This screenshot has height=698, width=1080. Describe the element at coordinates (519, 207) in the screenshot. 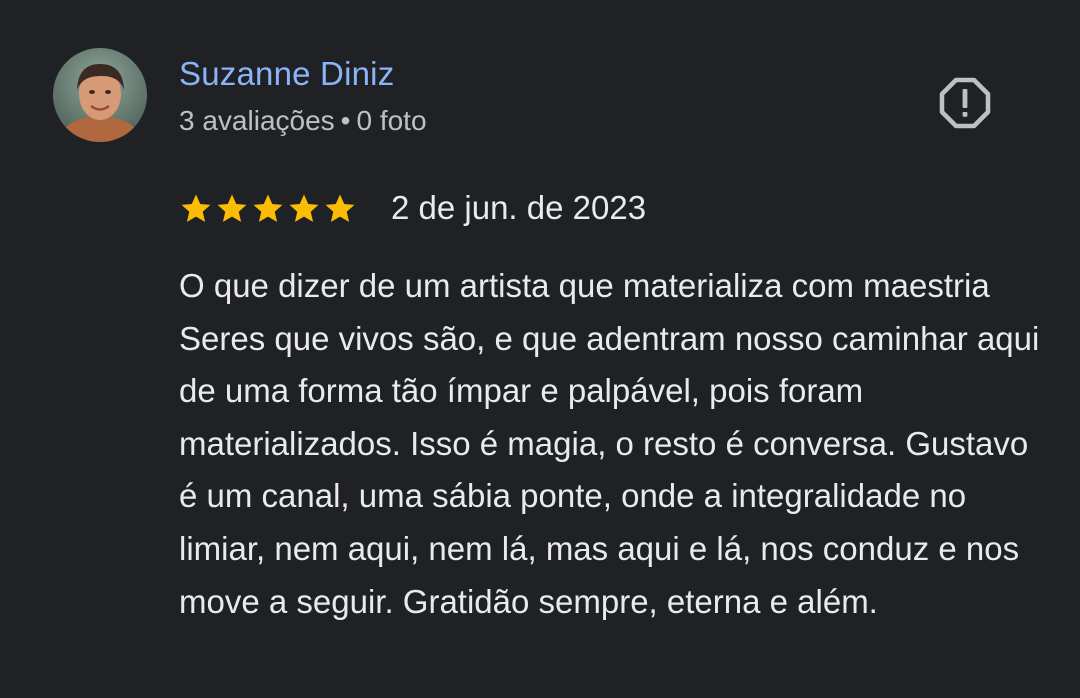

I see `review-date: 2 de jun. de 2023` at that location.